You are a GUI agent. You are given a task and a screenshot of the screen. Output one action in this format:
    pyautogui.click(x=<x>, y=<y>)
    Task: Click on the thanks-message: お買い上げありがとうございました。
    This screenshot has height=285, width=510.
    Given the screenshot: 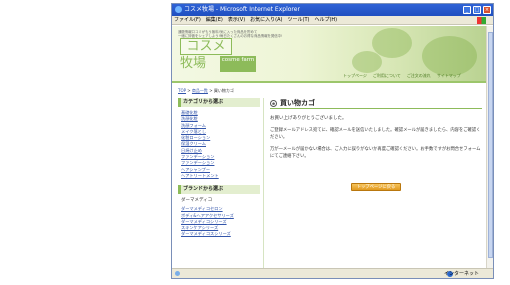 What is the action you would take?
    pyautogui.click(x=308, y=118)
    